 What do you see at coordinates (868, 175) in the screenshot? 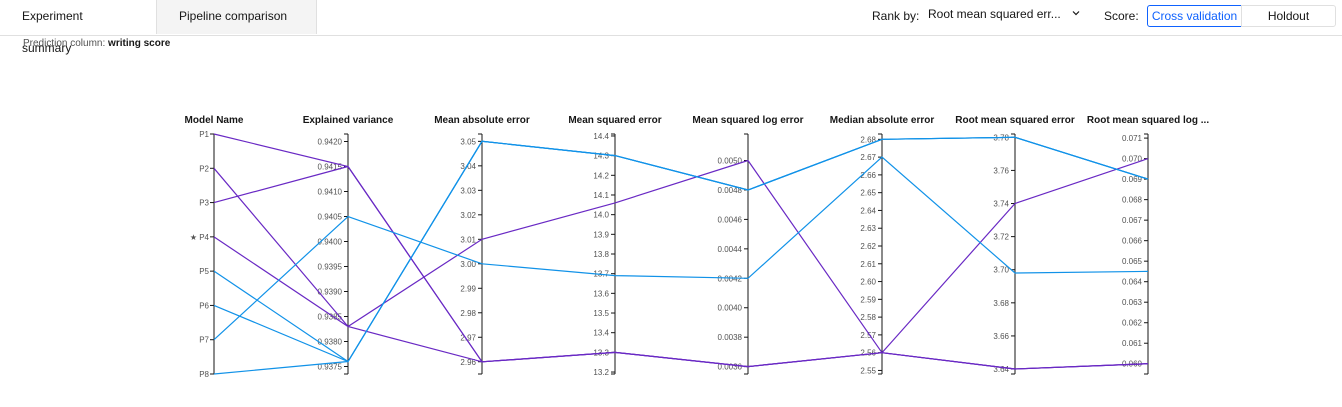
I see `tick-label: 2.66` at bounding box center [868, 175].